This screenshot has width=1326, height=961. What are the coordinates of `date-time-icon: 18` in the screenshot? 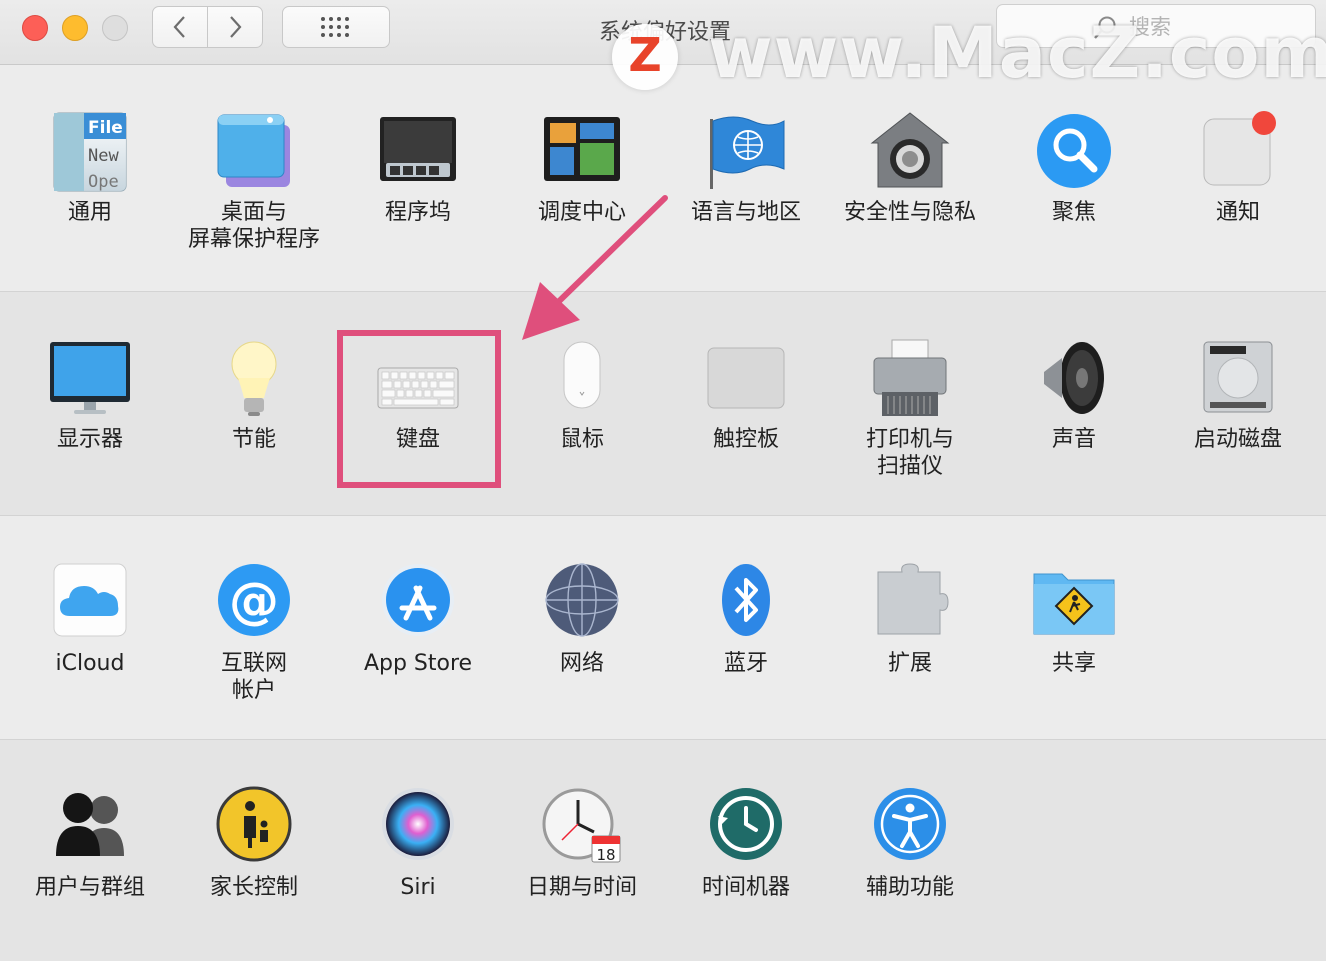 It's located at (582, 828).